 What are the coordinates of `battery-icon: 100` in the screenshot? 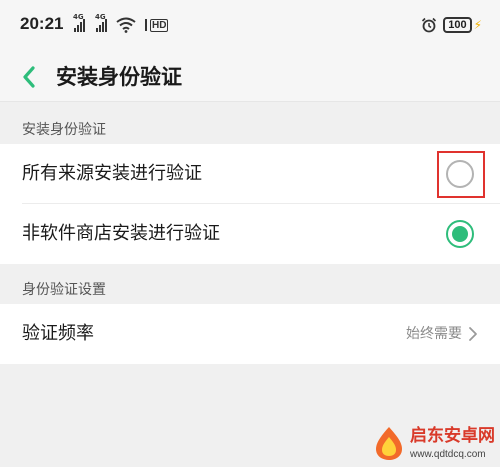 It's located at (457, 25).